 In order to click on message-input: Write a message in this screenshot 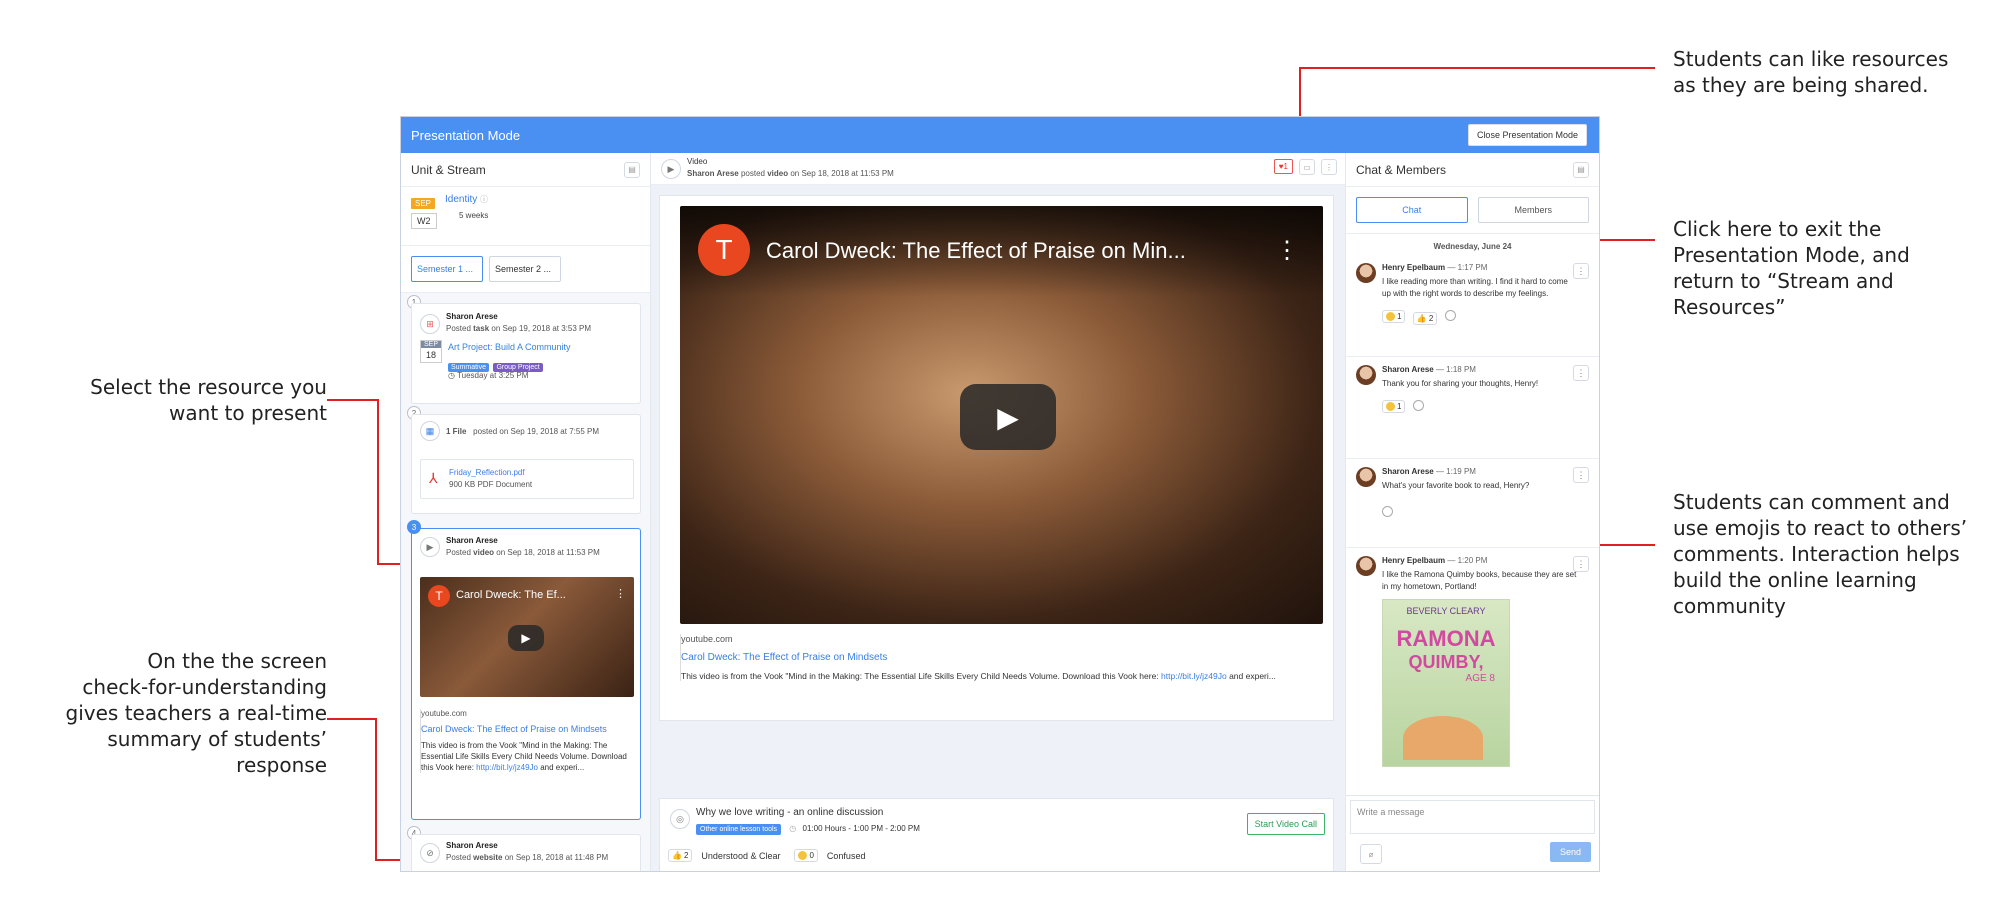, I will do `click(1472, 817)`.